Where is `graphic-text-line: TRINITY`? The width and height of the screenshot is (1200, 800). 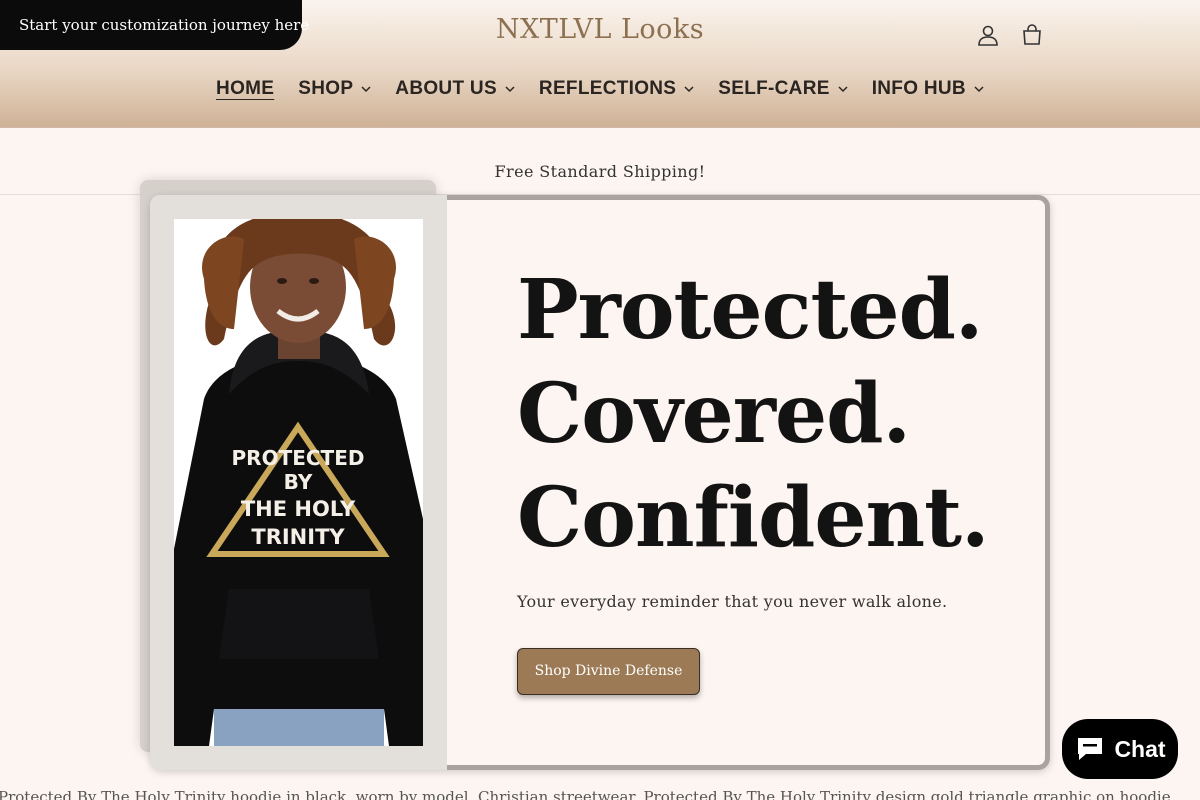 graphic-text-line: TRINITY is located at coordinates (298, 537).